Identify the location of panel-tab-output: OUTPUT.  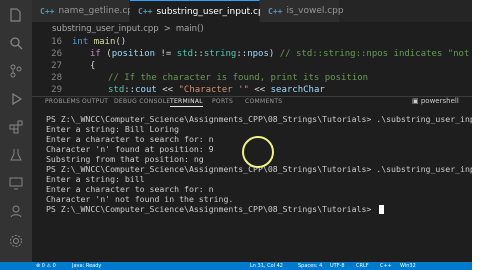
(95, 101).